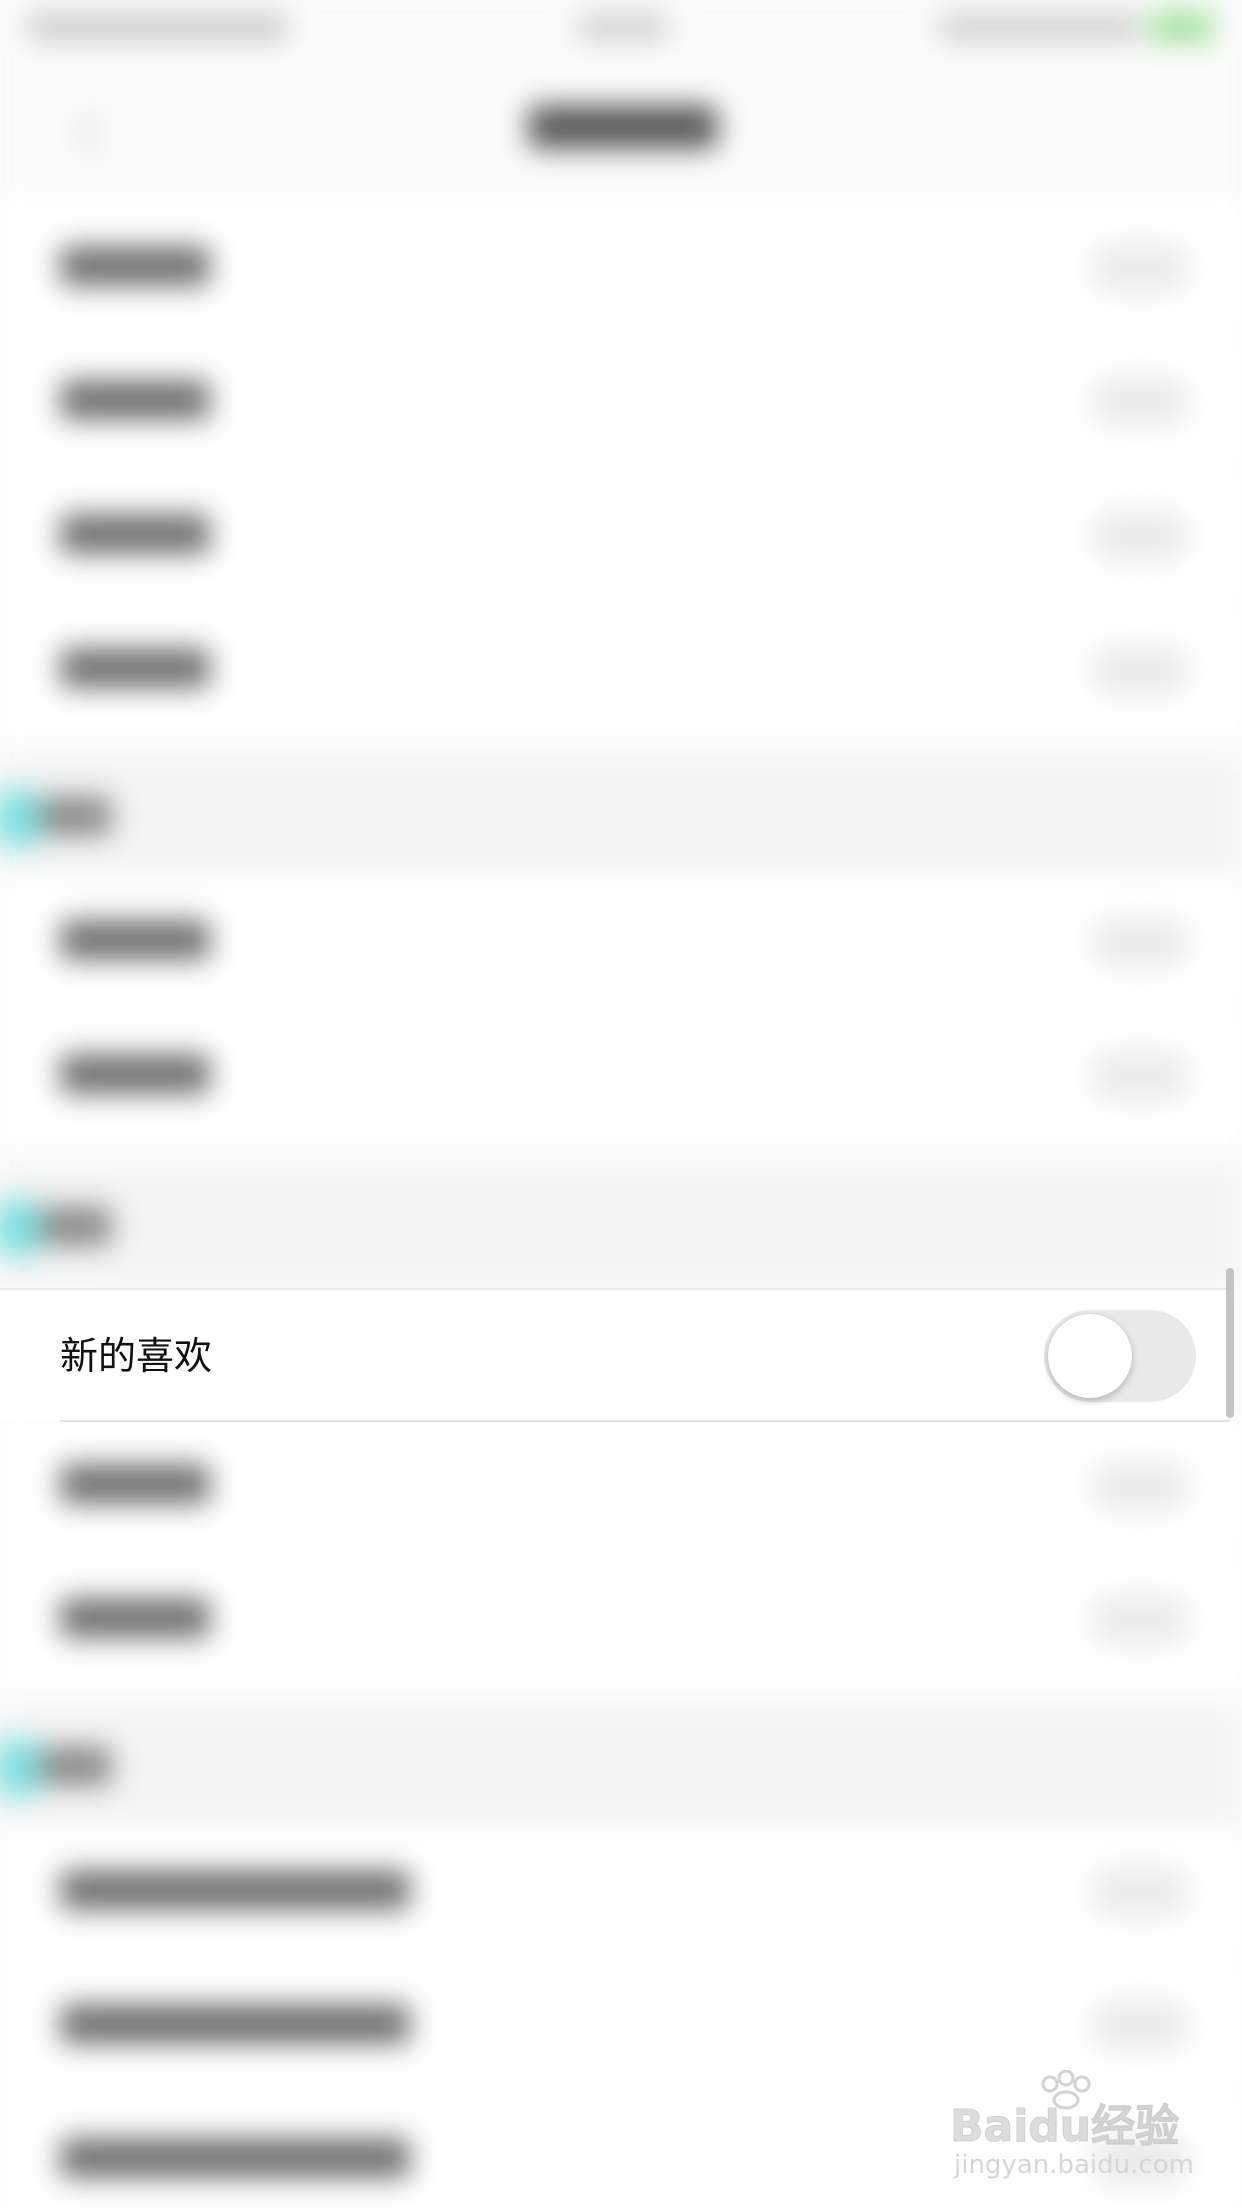 Image resolution: width=1242 pixels, height=2208 pixels. Describe the element at coordinates (158, 27) in the screenshot. I see `status-carrier-blurred` at that location.